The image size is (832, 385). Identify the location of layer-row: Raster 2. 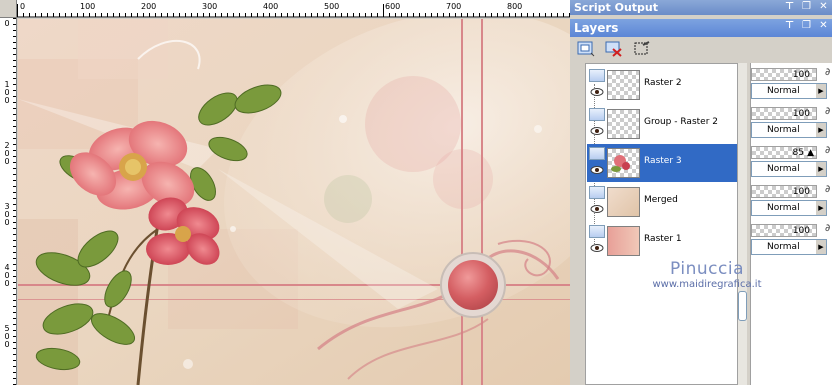
(662, 85).